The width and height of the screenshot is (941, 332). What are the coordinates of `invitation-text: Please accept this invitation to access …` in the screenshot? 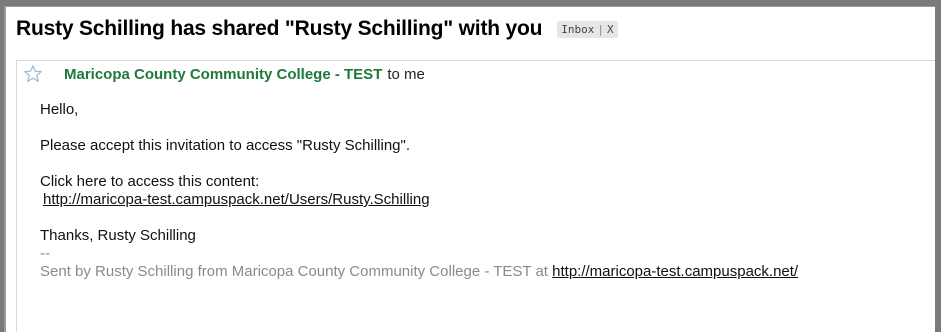 It's located at (225, 145).